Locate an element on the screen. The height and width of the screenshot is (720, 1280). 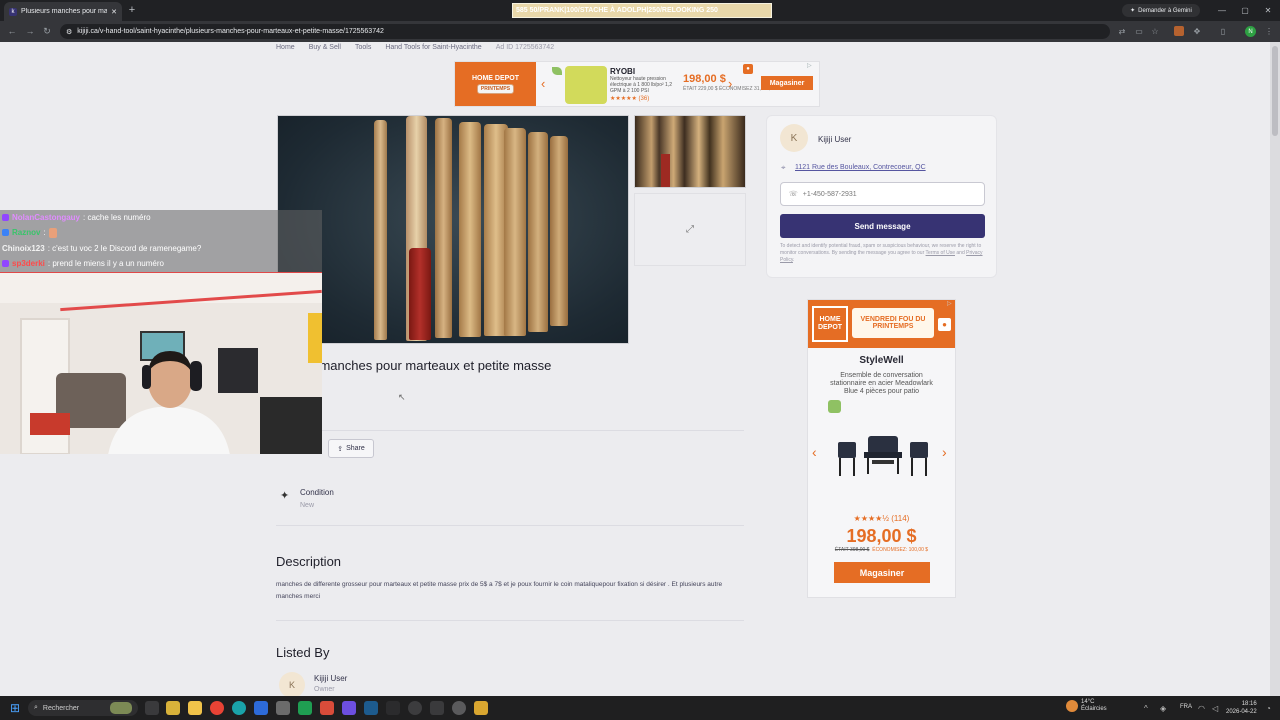
menu-kebab-icon: ⋮ is located at coordinates (1269, 31).